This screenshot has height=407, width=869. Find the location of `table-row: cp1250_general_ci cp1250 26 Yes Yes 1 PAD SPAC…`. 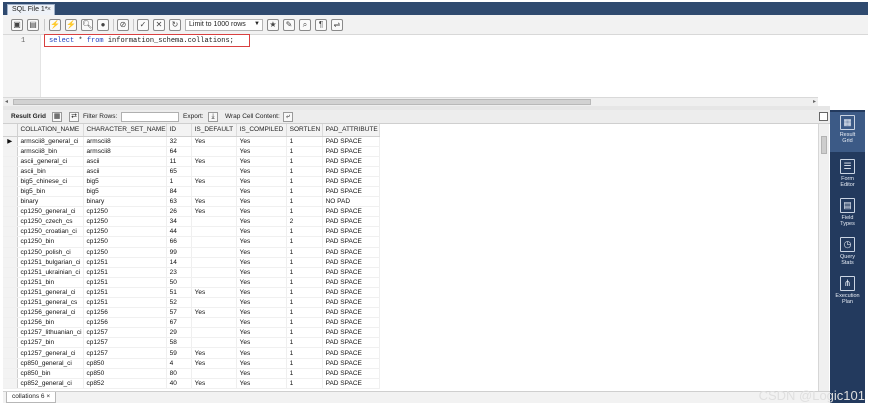

table-row: cp1250_general_ci cp1250 26 Yes Yes 1 PAD SPAC… is located at coordinates (191, 212).